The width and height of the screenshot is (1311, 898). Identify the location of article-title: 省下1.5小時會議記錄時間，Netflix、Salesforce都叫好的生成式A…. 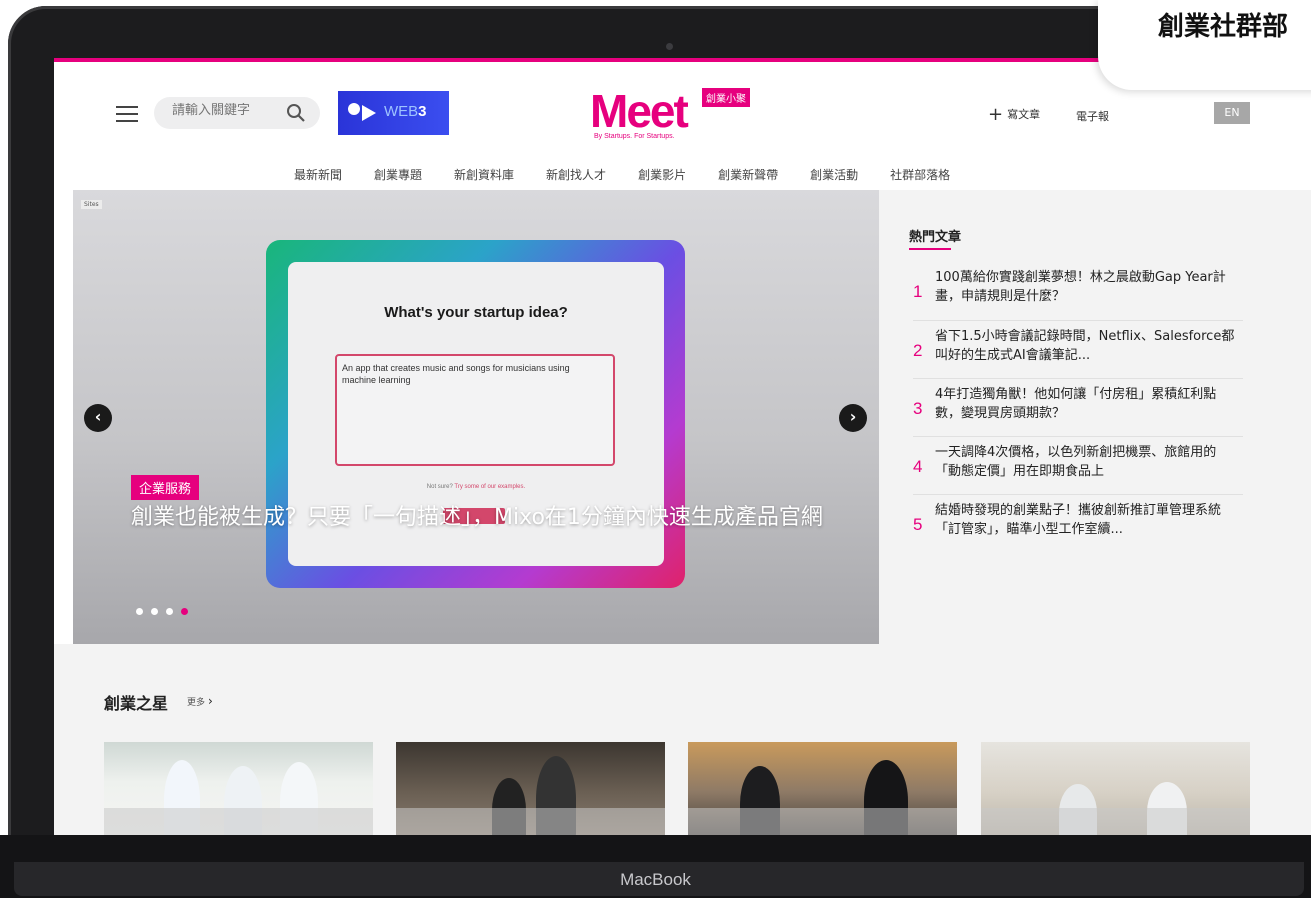
(1085, 346).